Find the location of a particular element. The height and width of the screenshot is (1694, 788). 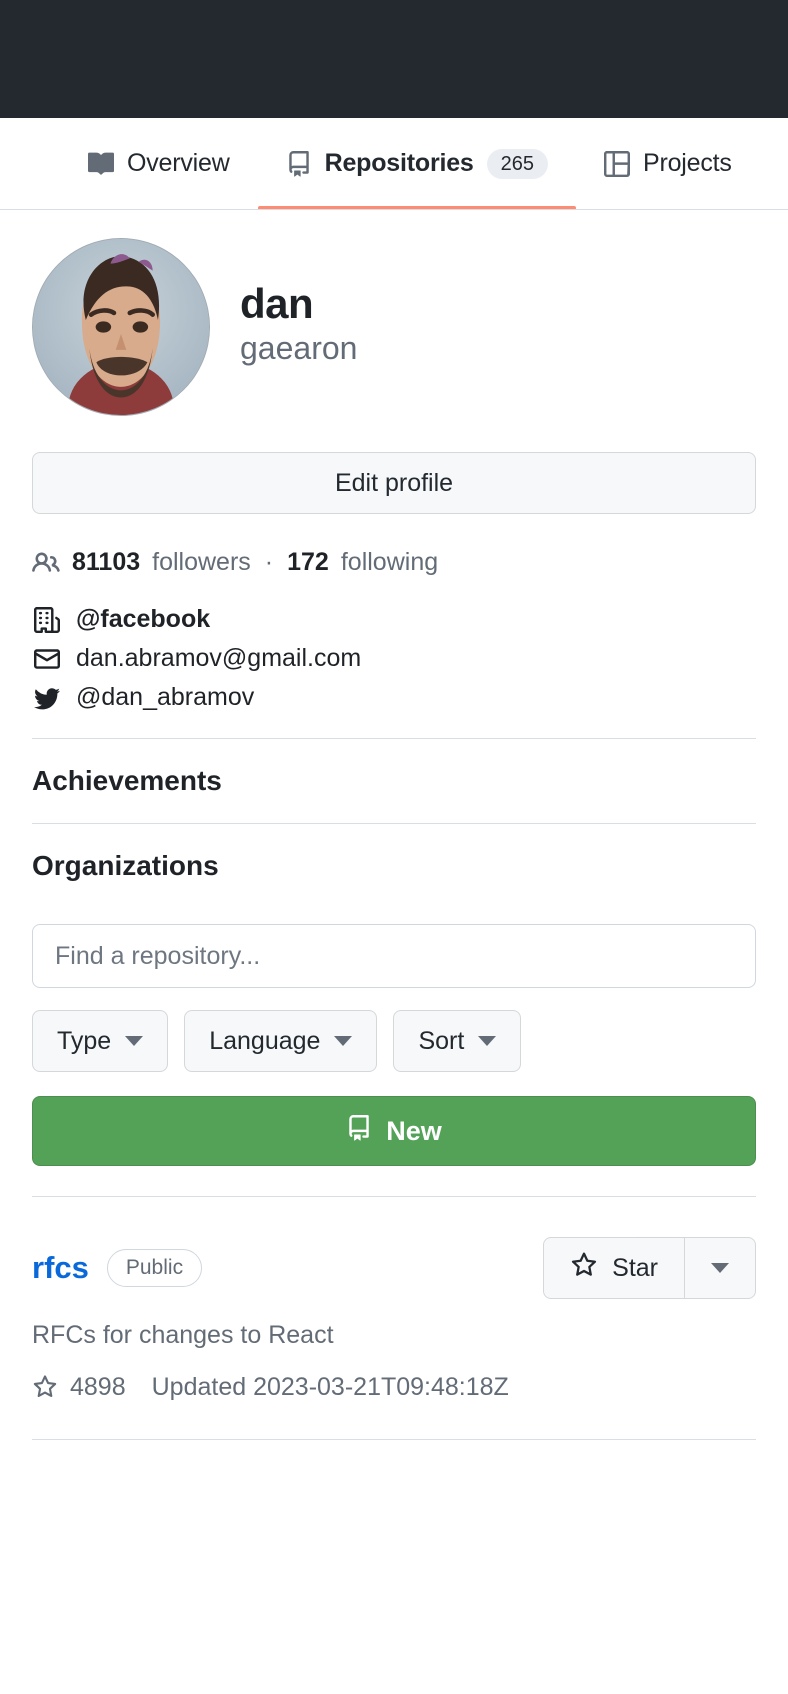

mail-icon is located at coordinates (47, 659).